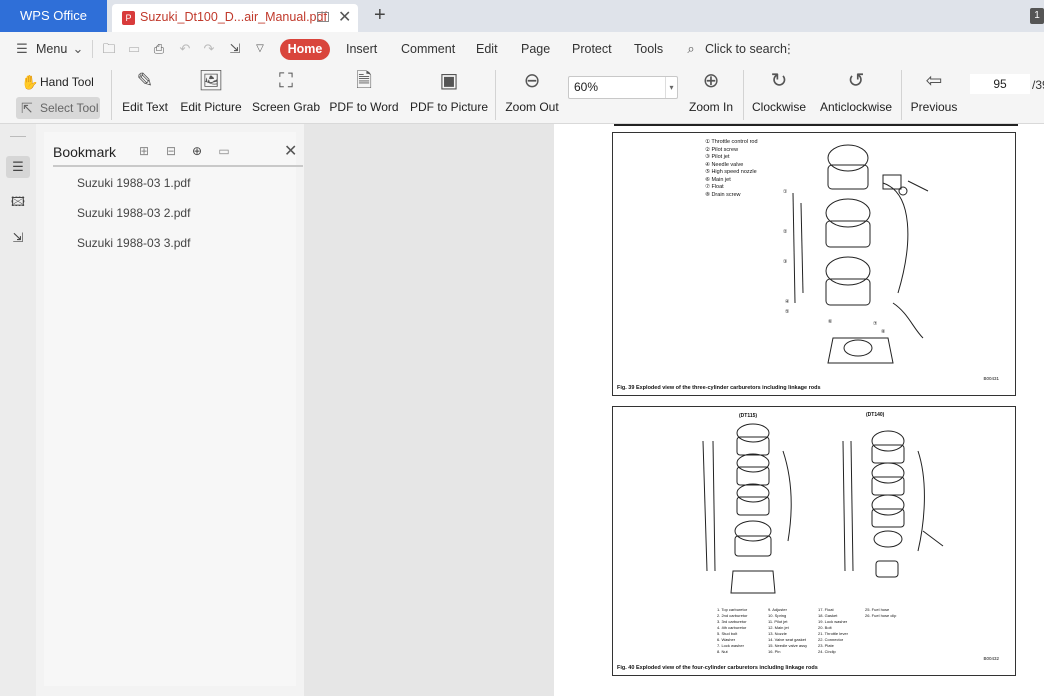 This screenshot has width=1044, height=696. Describe the element at coordinates (78, 49) in the screenshot. I see `chevron-down-icon: ⌄` at that location.